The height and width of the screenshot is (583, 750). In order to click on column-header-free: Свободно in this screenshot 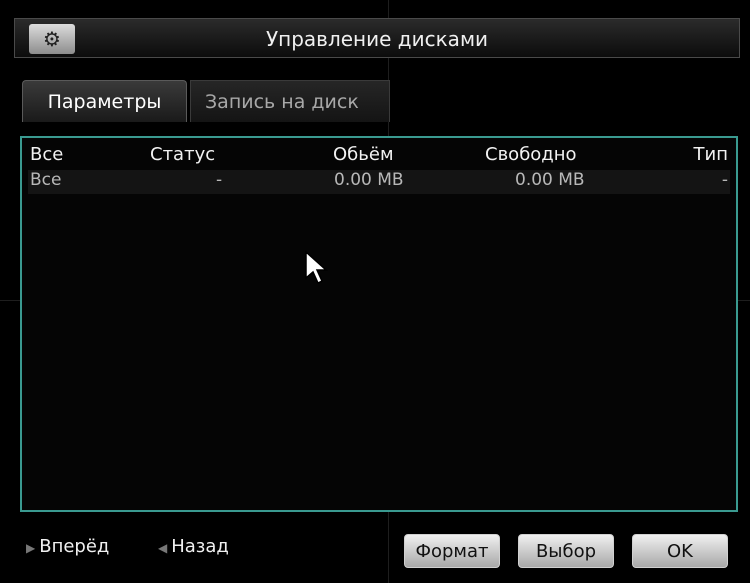, I will do `click(531, 154)`.